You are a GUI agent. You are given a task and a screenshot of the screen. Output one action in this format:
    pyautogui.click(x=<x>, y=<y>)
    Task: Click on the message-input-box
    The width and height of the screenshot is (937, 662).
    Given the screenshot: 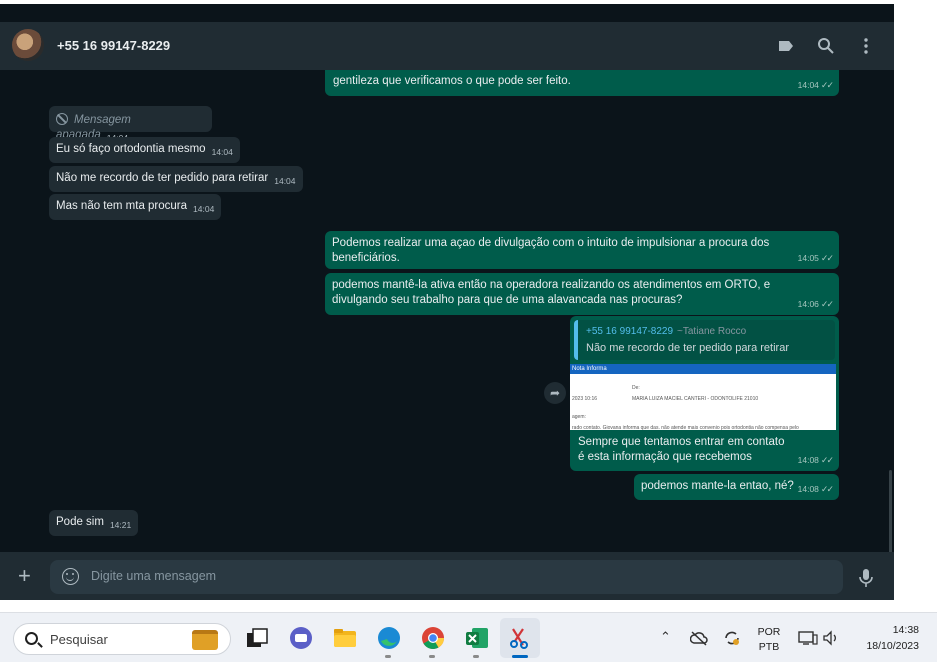 What is the action you would take?
    pyautogui.click(x=446, y=577)
    